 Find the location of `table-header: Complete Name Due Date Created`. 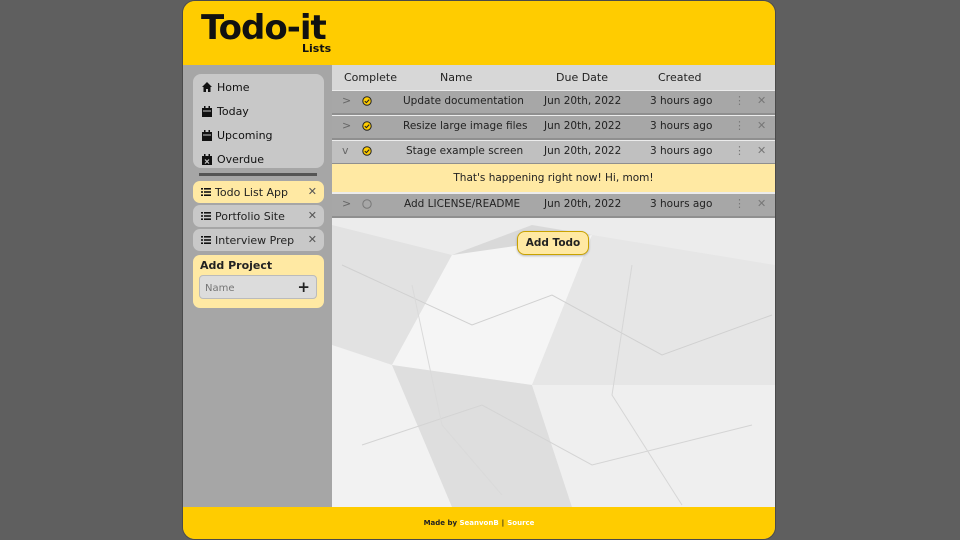

table-header: Complete Name Due Date Created is located at coordinates (553, 77).